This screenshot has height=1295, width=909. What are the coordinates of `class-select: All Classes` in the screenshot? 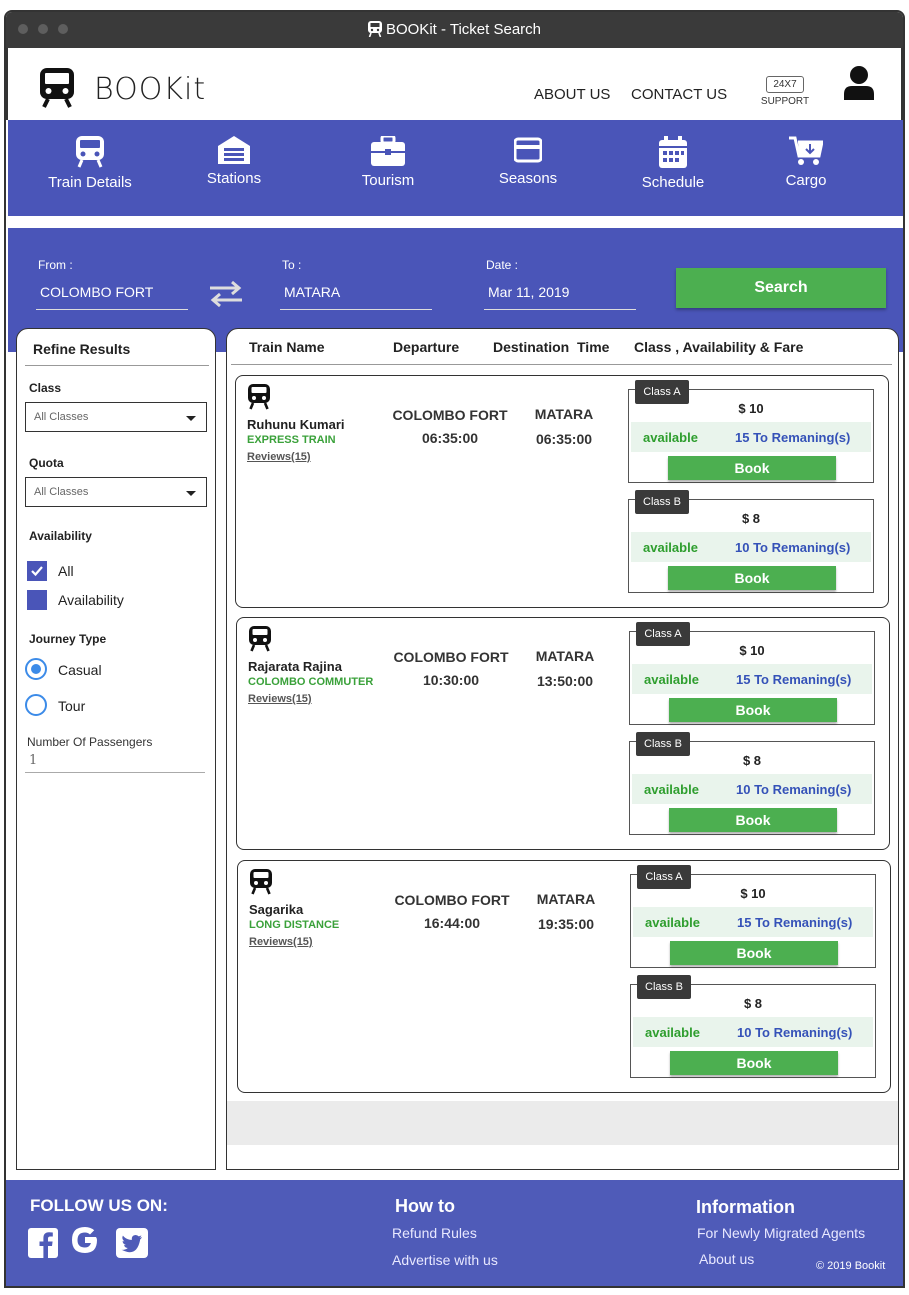 It's located at (116, 417).